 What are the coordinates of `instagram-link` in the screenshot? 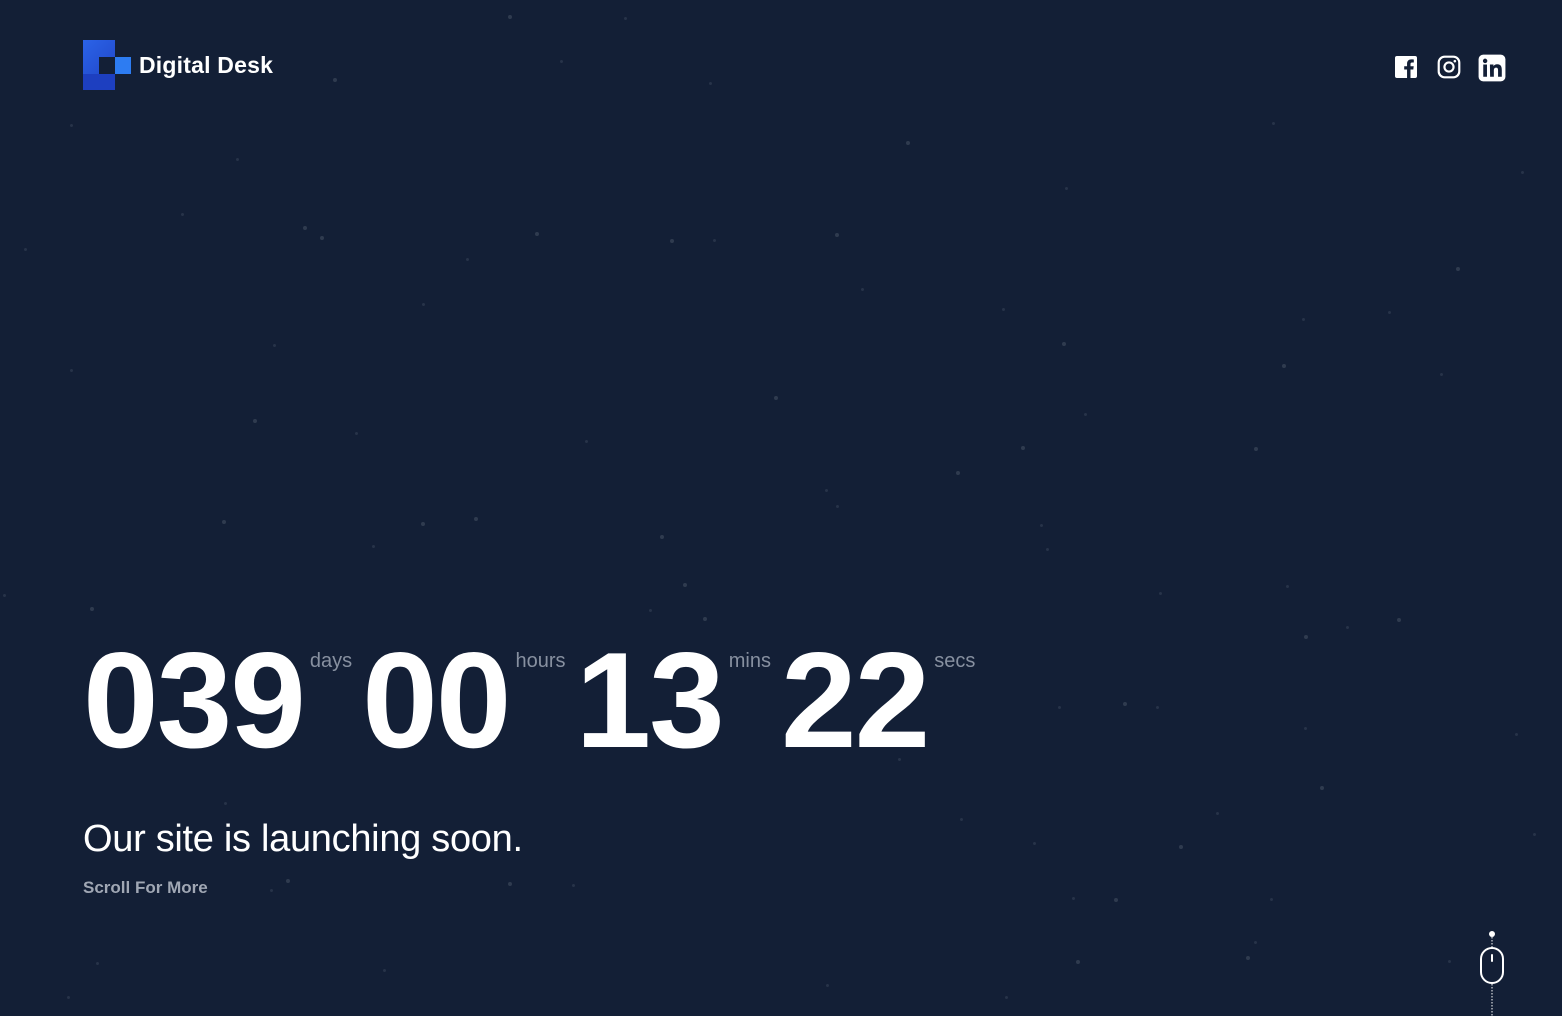 It's located at (1449, 67).